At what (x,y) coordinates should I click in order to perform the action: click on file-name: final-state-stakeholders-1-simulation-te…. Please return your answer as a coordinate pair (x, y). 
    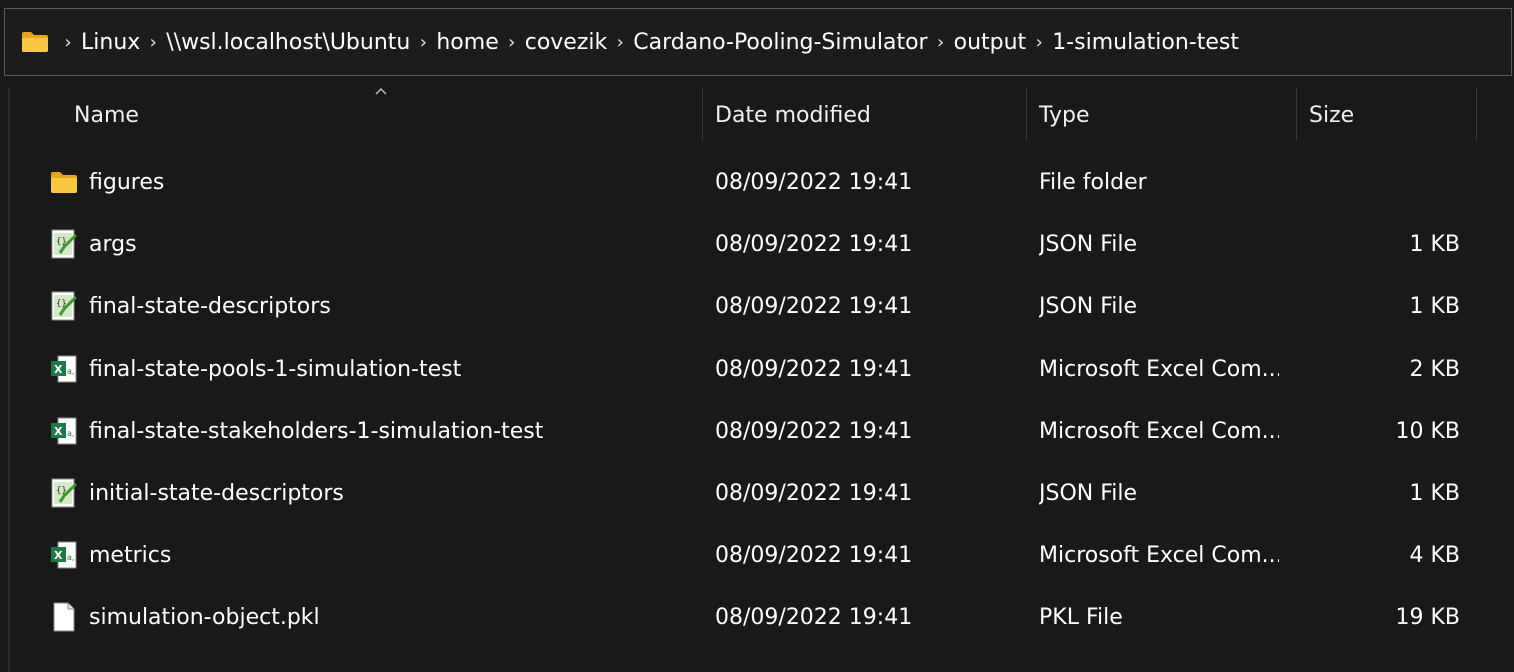
    Looking at the image, I should click on (316, 431).